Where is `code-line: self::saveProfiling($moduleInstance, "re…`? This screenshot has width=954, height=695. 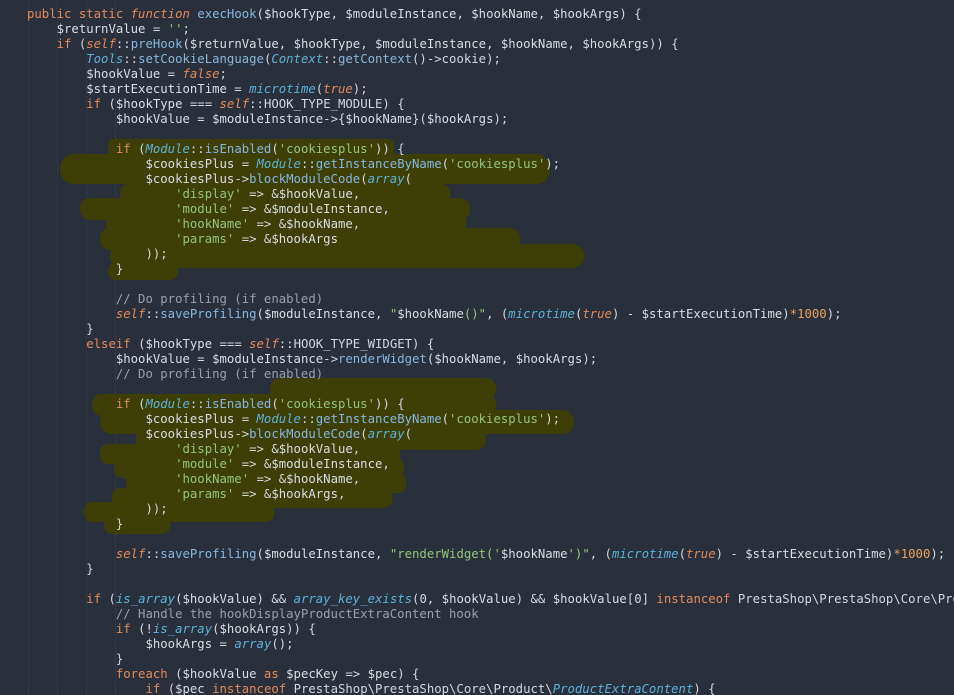
code-line: self::saveProfiling($moduleInstance, "re… is located at coordinates (490, 554).